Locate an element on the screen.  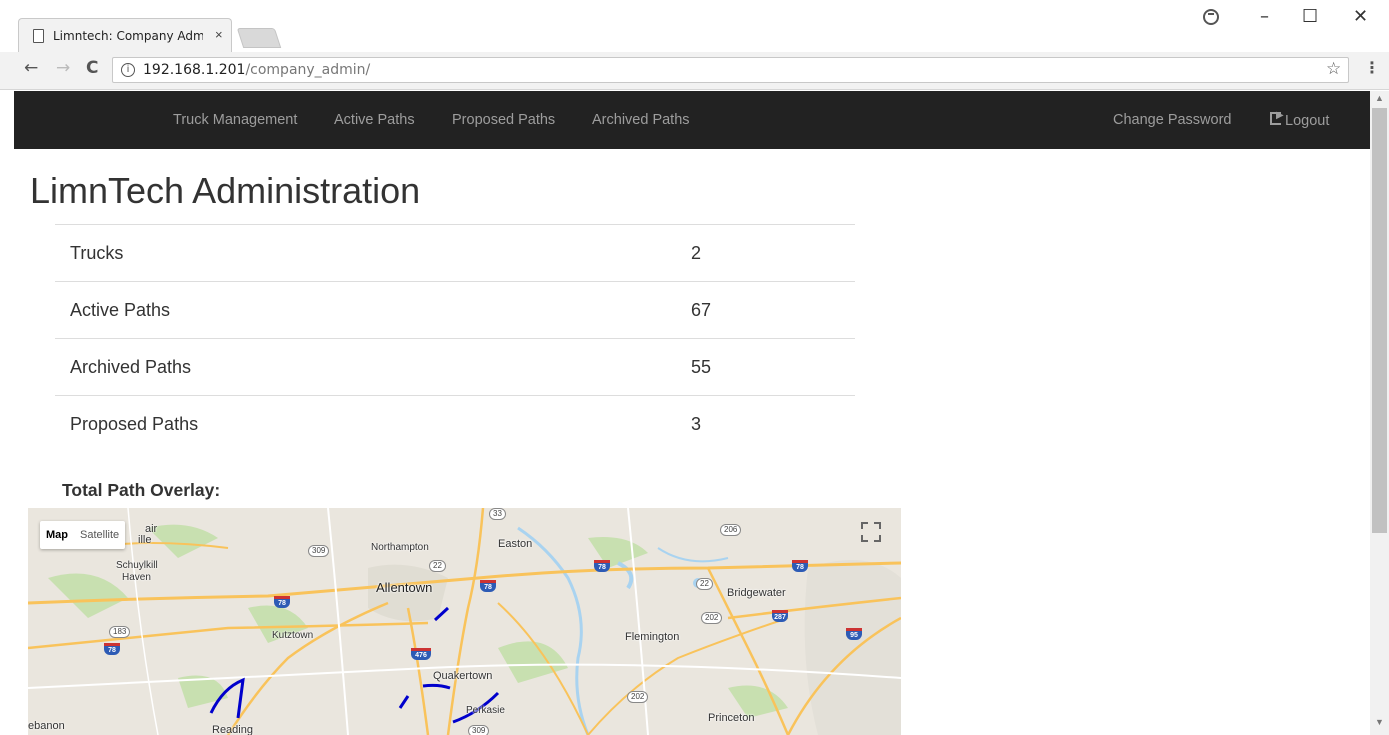
map-view-button: Map is located at coordinates (57, 535).